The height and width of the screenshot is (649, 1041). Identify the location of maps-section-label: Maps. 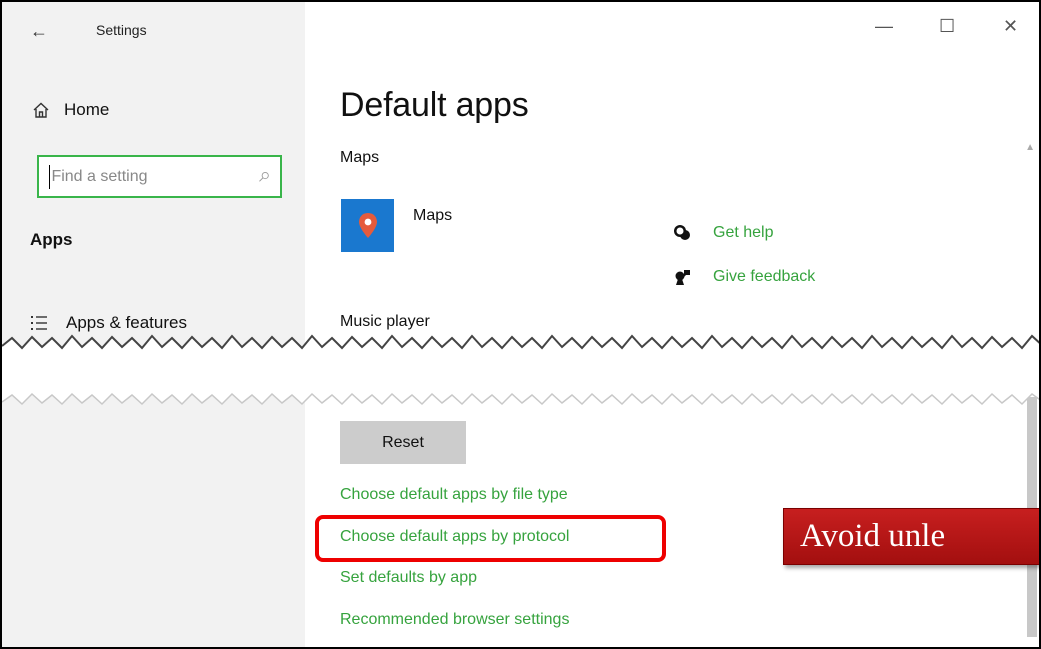
(360, 157).